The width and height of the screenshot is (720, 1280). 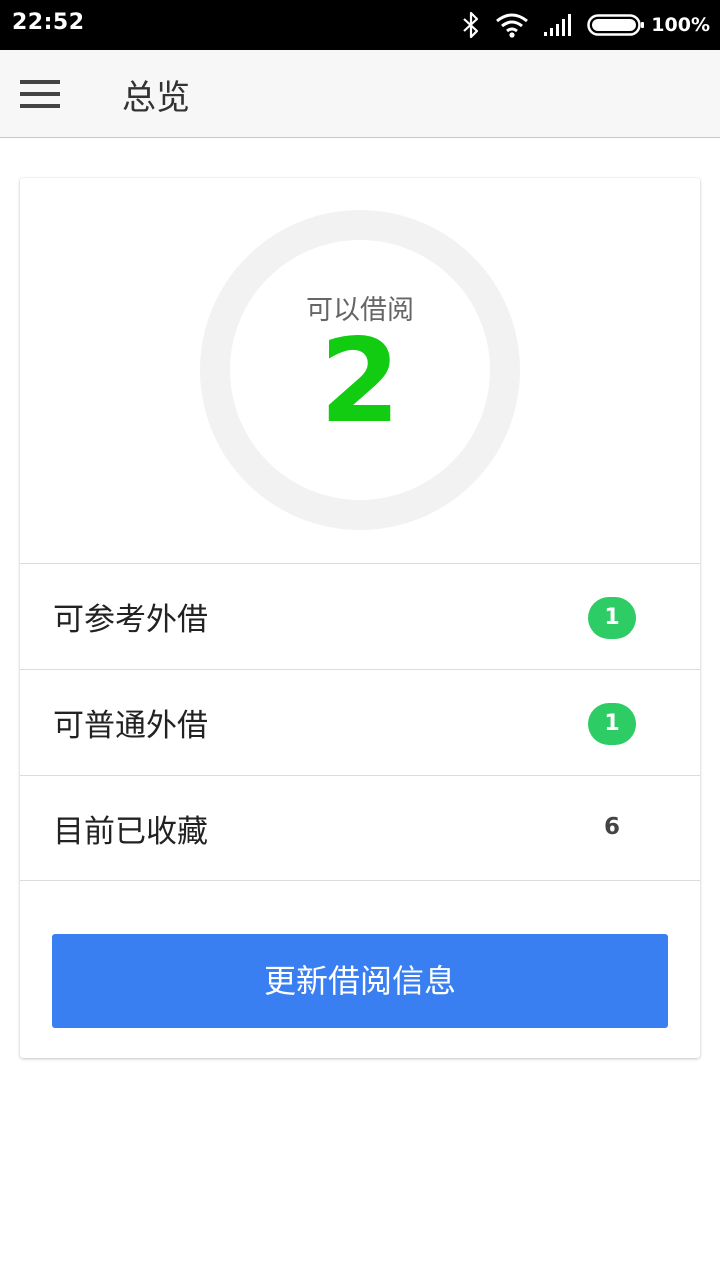 I want to click on status-icons: 100%, so click(x=585, y=25).